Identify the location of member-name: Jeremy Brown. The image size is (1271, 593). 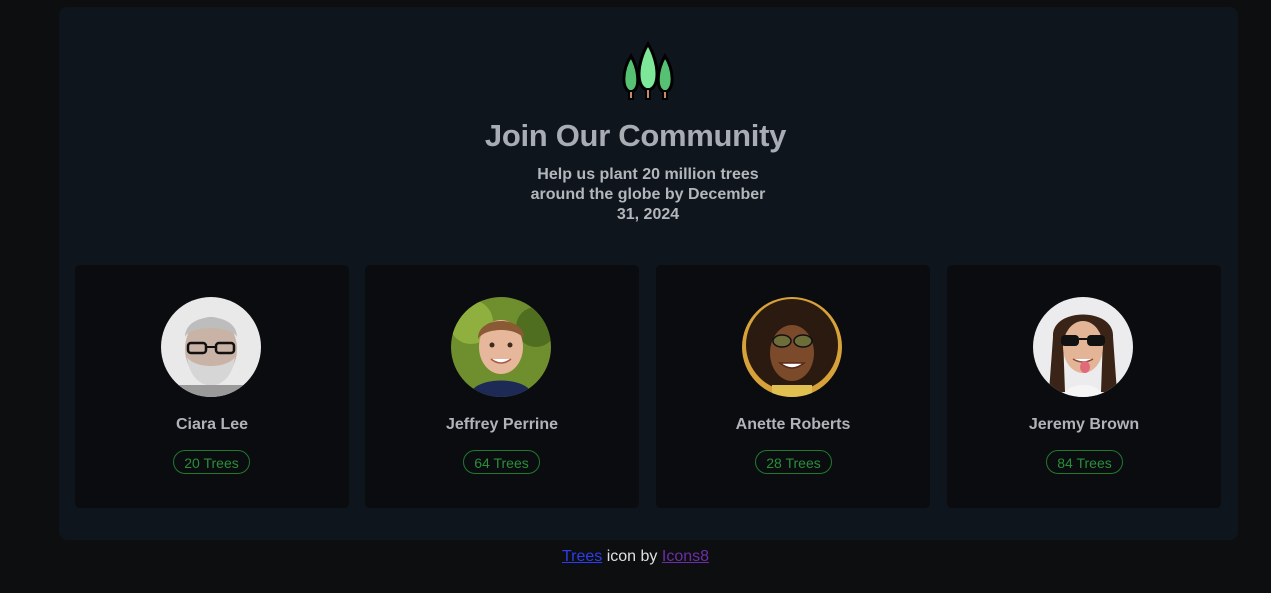
(1084, 424).